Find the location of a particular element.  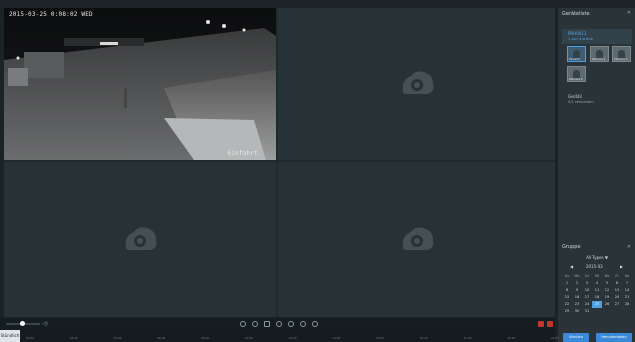

capture-icon is located at coordinates (279, 324).